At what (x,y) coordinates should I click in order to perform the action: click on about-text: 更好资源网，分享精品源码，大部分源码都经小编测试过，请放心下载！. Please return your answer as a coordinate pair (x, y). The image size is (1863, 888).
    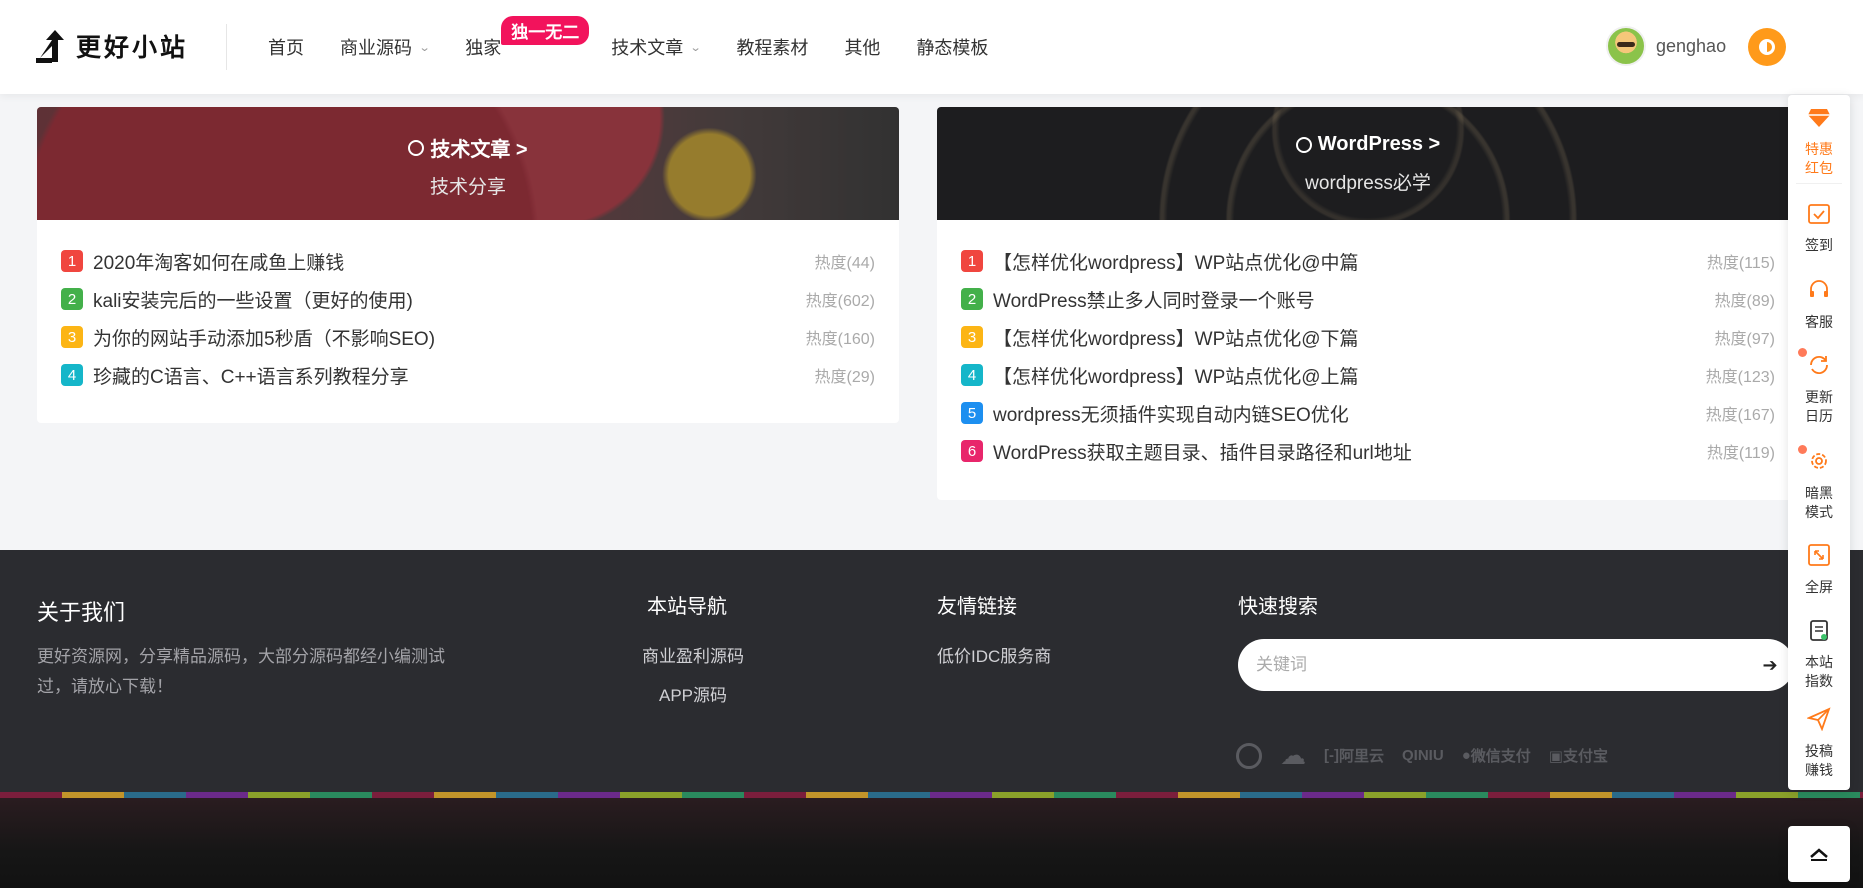
    Looking at the image, I should click on (241, 671).